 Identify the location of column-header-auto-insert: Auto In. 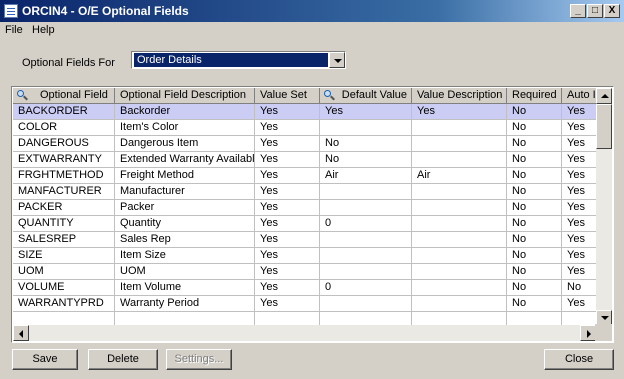
(580, 96).